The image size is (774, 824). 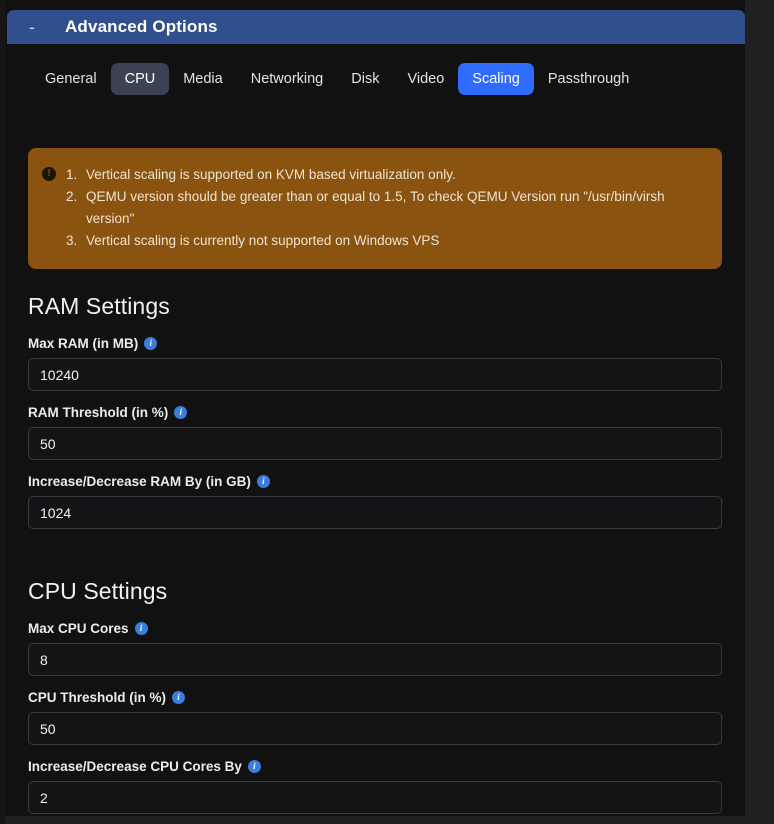 What do you see at coordinates (140, 79) in the screenshot?
I see `tab-cpu: CPU` at bounding box center [140, 79].